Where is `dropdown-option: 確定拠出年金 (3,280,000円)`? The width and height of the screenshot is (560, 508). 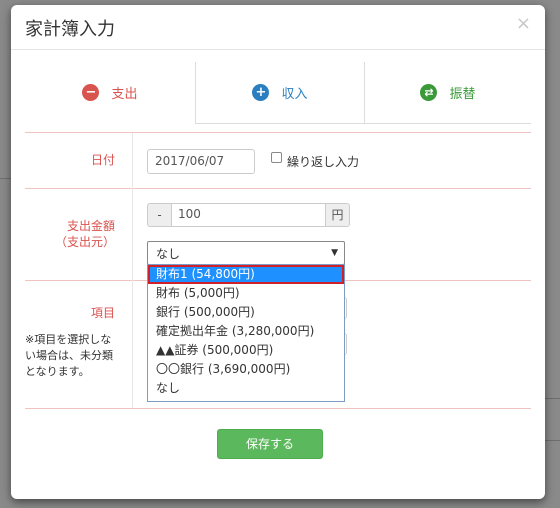
dropdown-option: 確定拠出年金 (3,280,000円) is located at coordinates (246, 331).